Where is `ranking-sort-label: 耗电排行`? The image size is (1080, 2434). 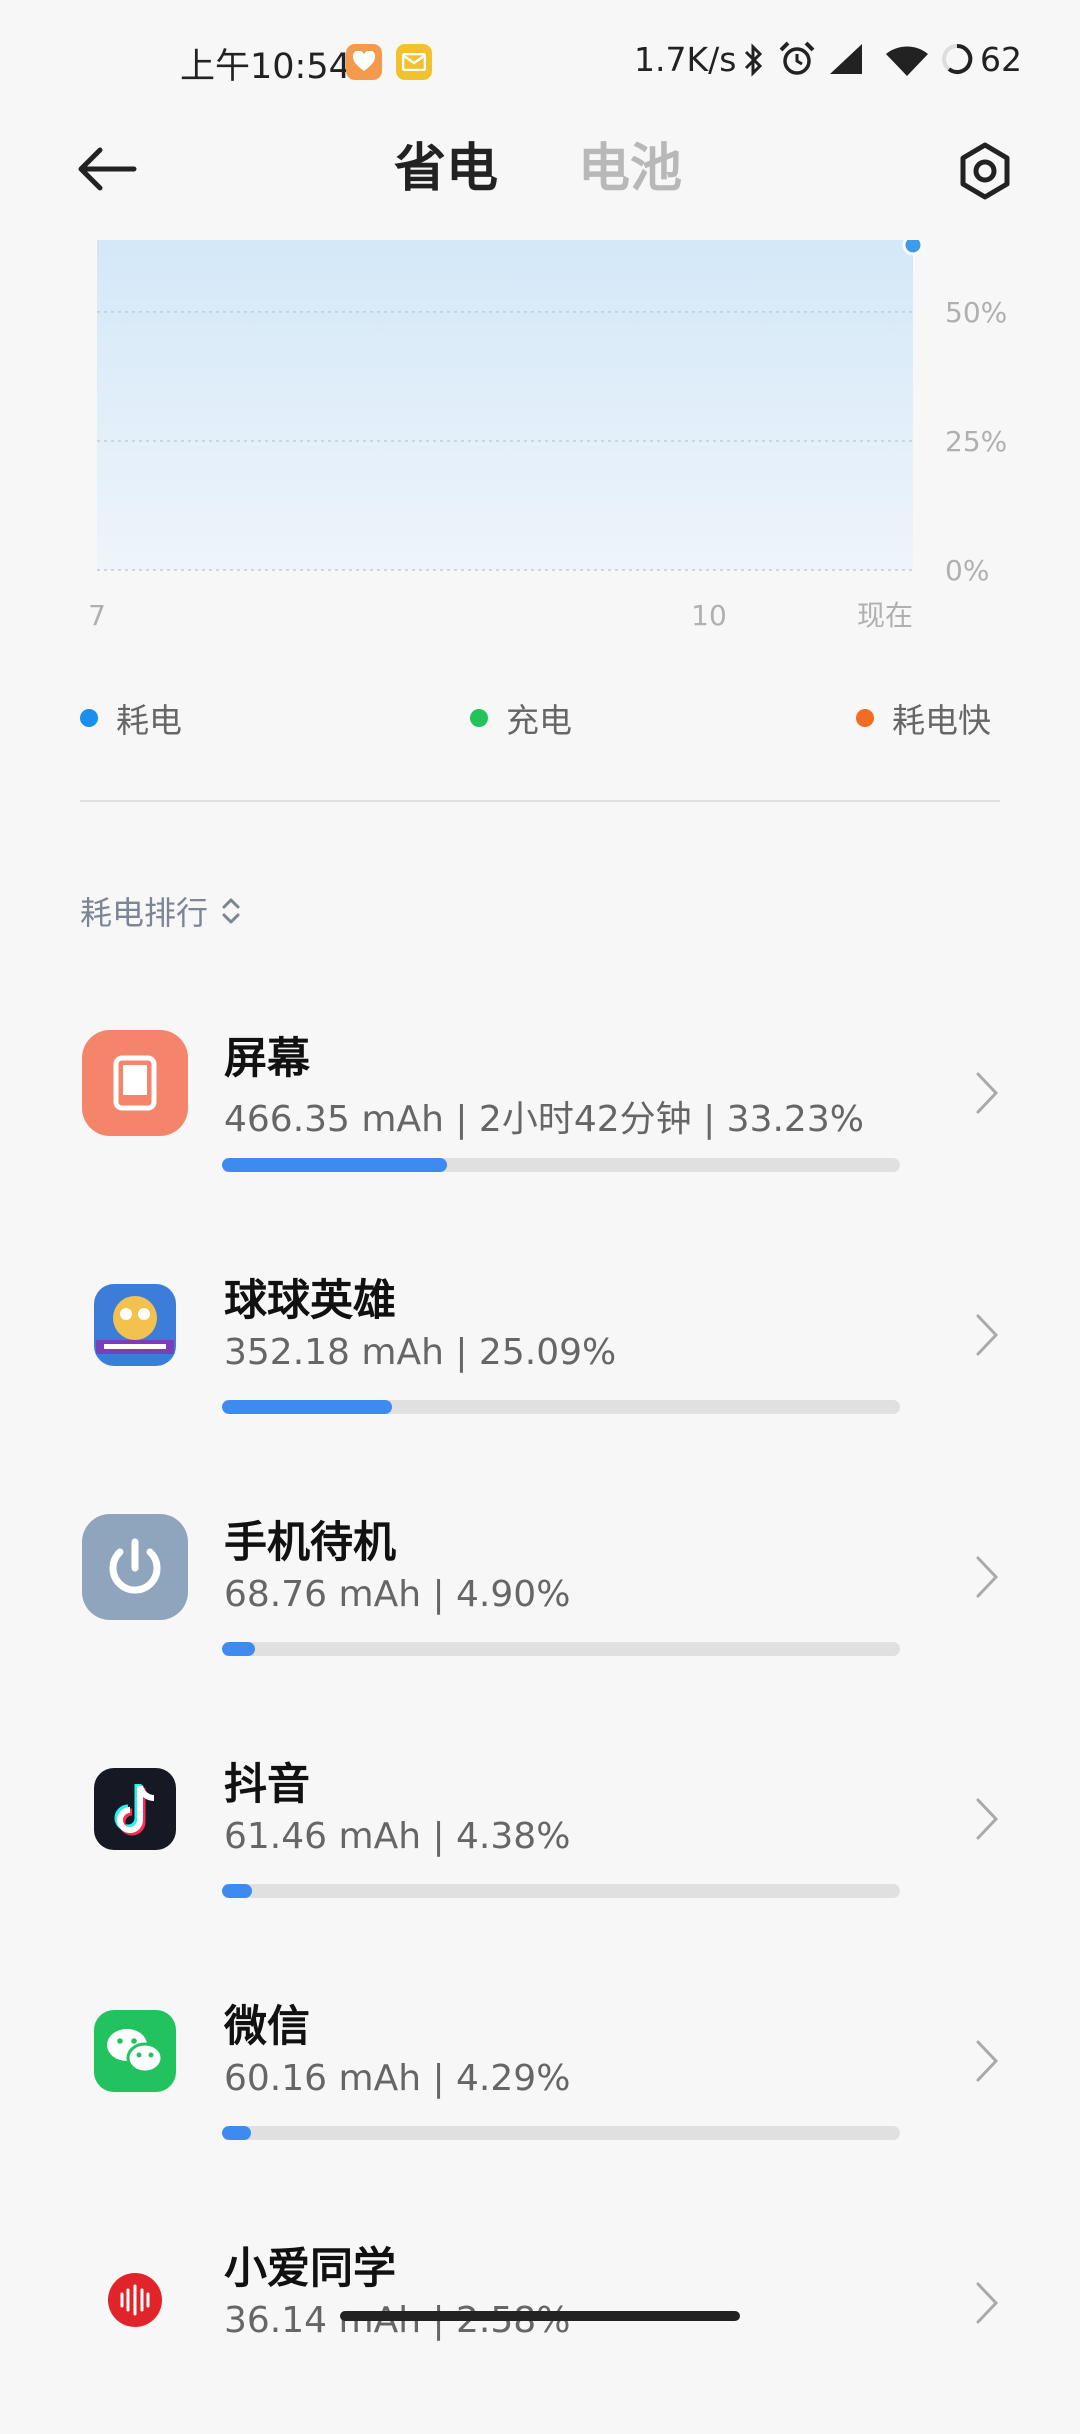
ranking-sort-label: 耗电排行 is located at coordinates (144, 913).